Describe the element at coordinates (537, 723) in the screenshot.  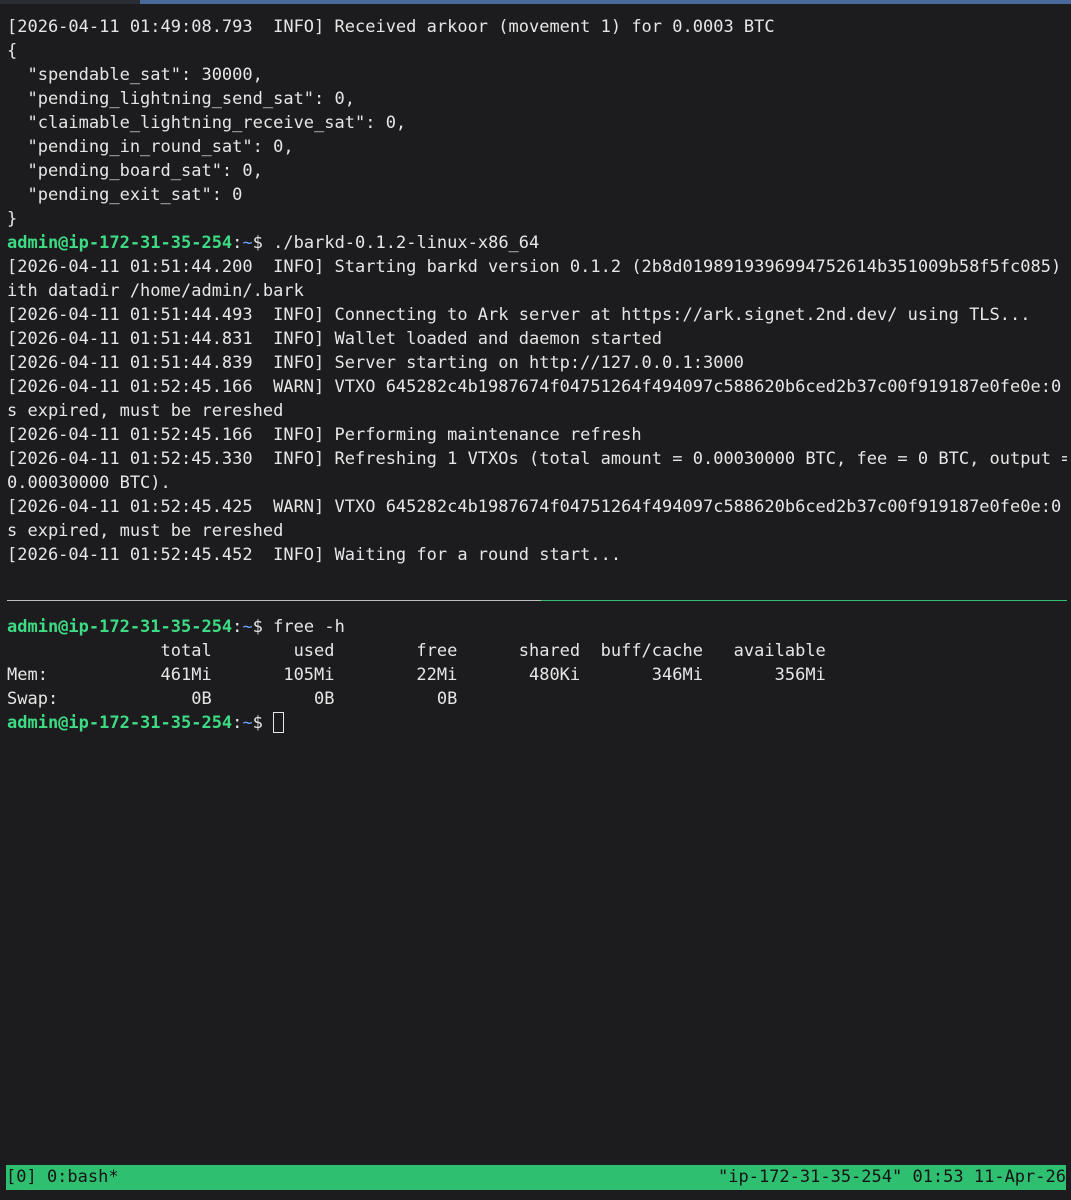
I see `active-prompt-line: admin@ip-172-31-35-254:~$` at that location.